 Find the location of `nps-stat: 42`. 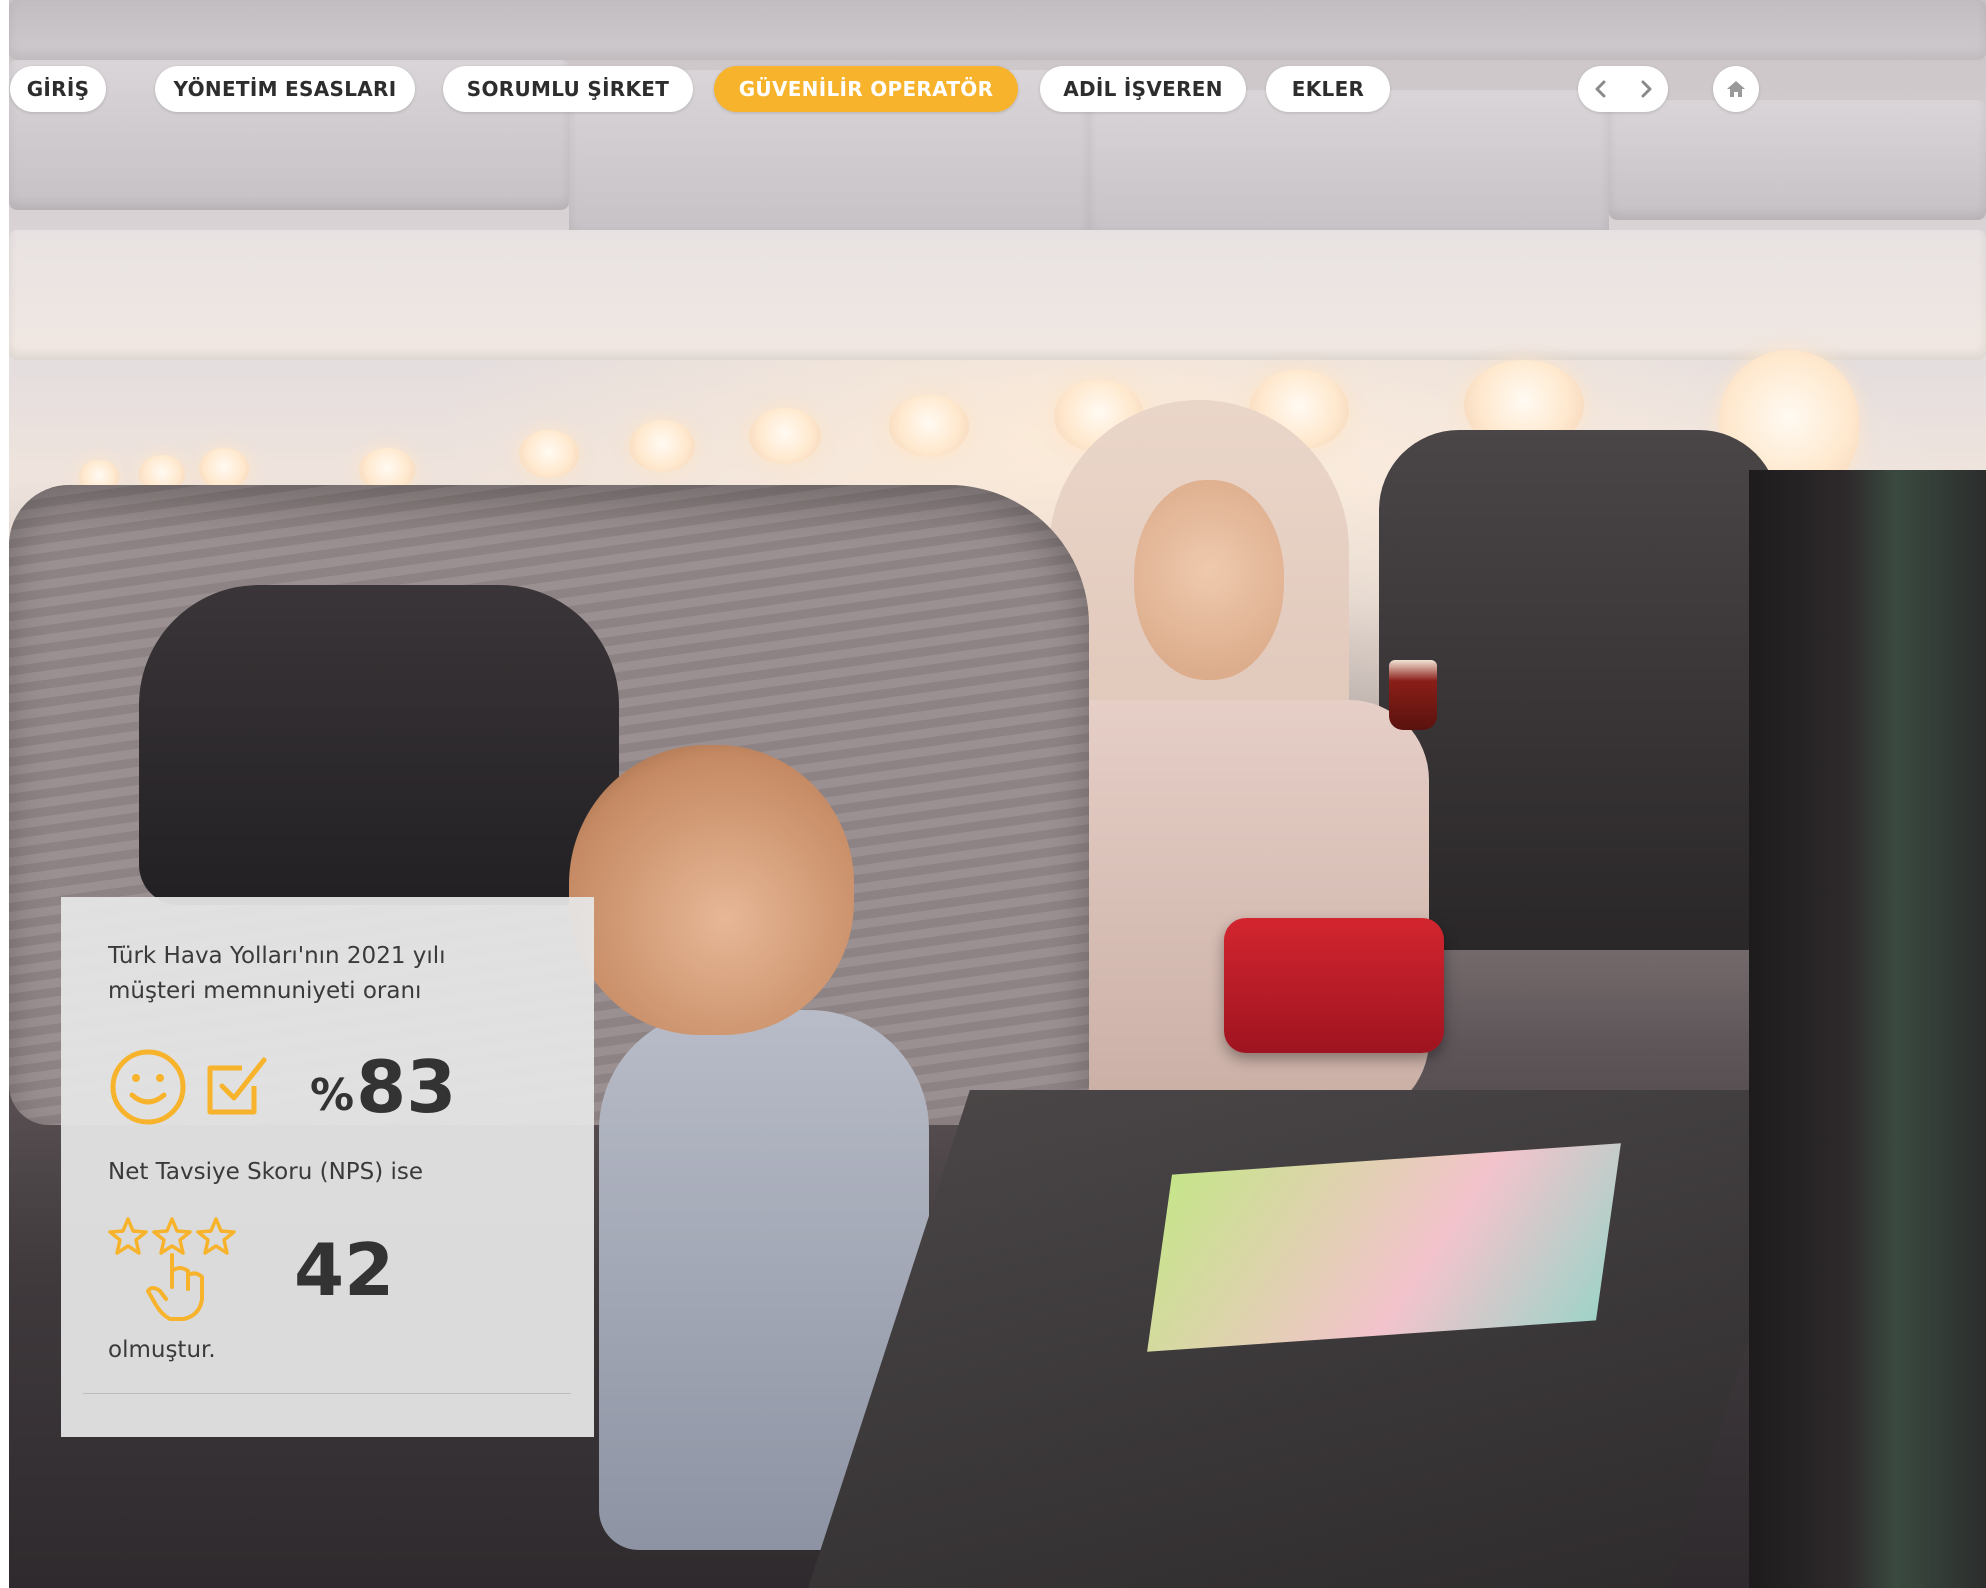

nps-stat: 42 is located at coordinates (251, 1270).